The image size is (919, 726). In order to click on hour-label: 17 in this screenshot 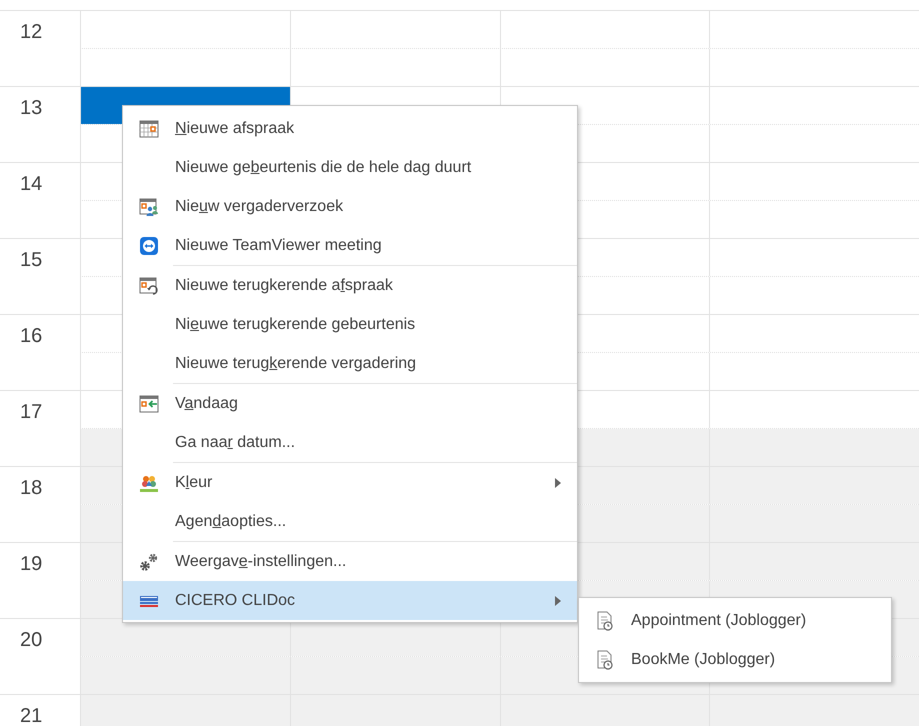, I will do `click(31, 412)`.